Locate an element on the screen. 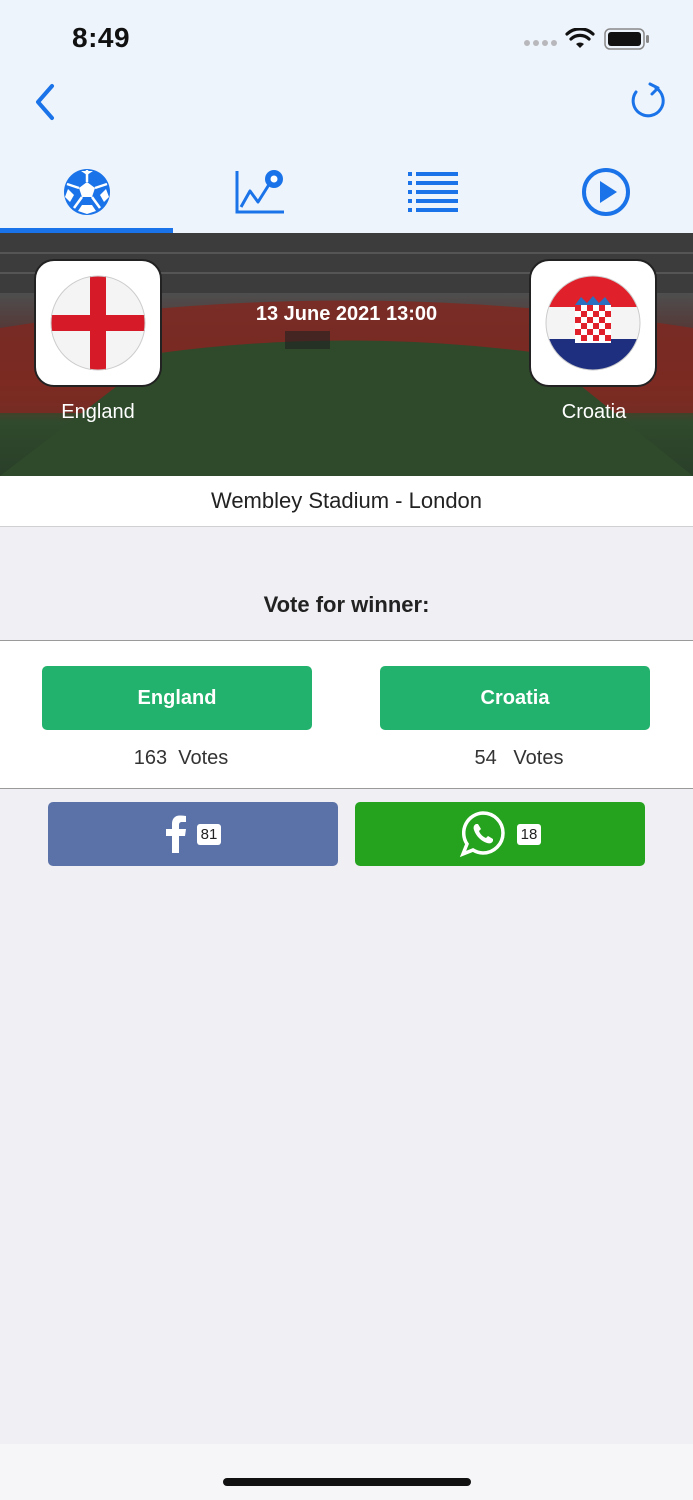  status-time: 8:49 is located at coordinates (101, 37).